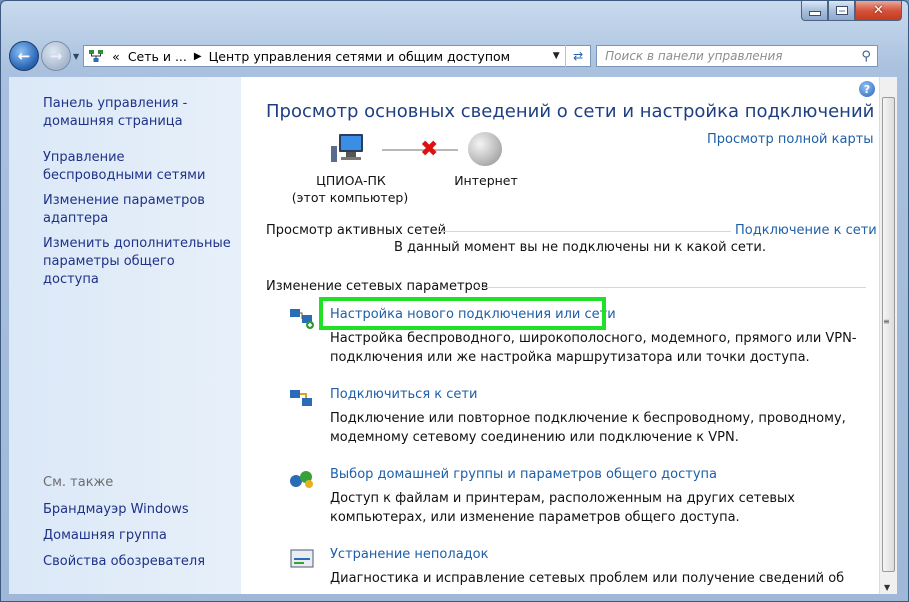 This screenshot has width=909, height=602. What do you see at coordinates (96, 56) in the screenshot?
I see `network-icon` at bounding box center [96, 56].